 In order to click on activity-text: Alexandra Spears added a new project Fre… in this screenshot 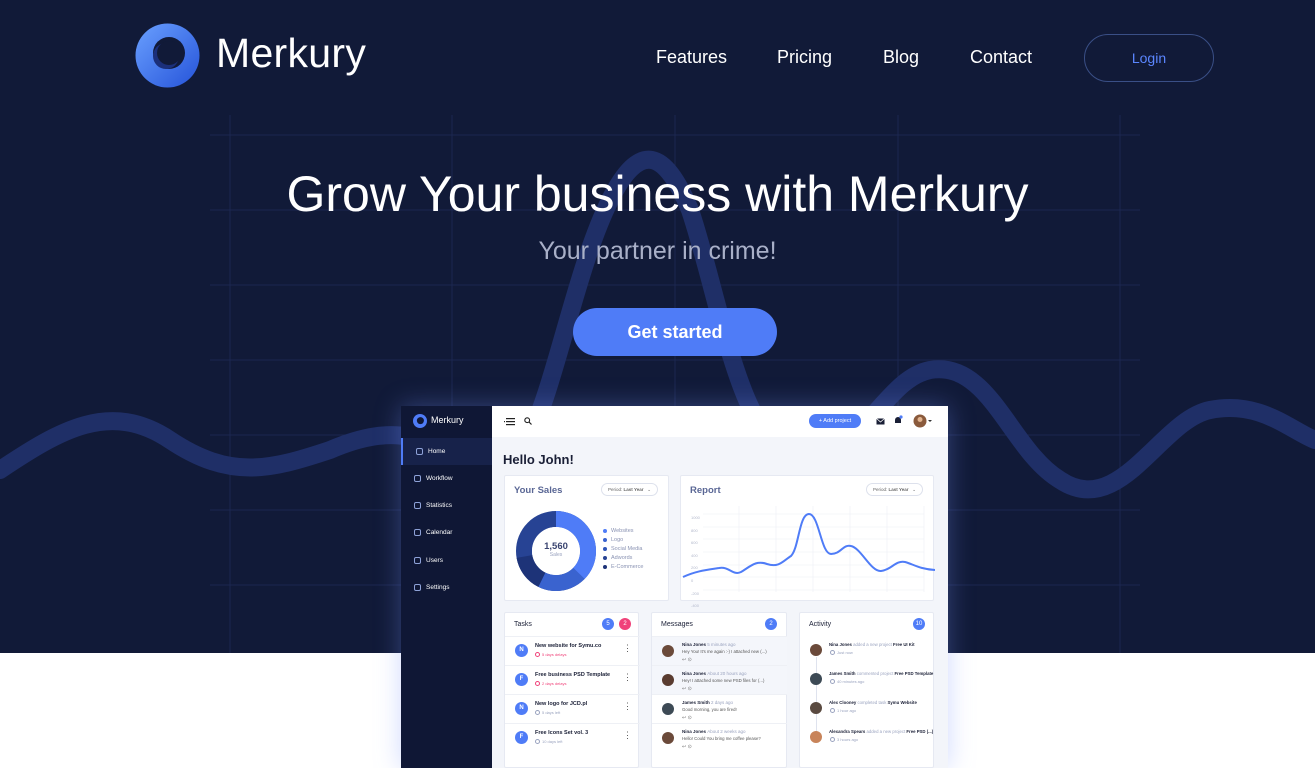, I will do `click(881, 731)`.